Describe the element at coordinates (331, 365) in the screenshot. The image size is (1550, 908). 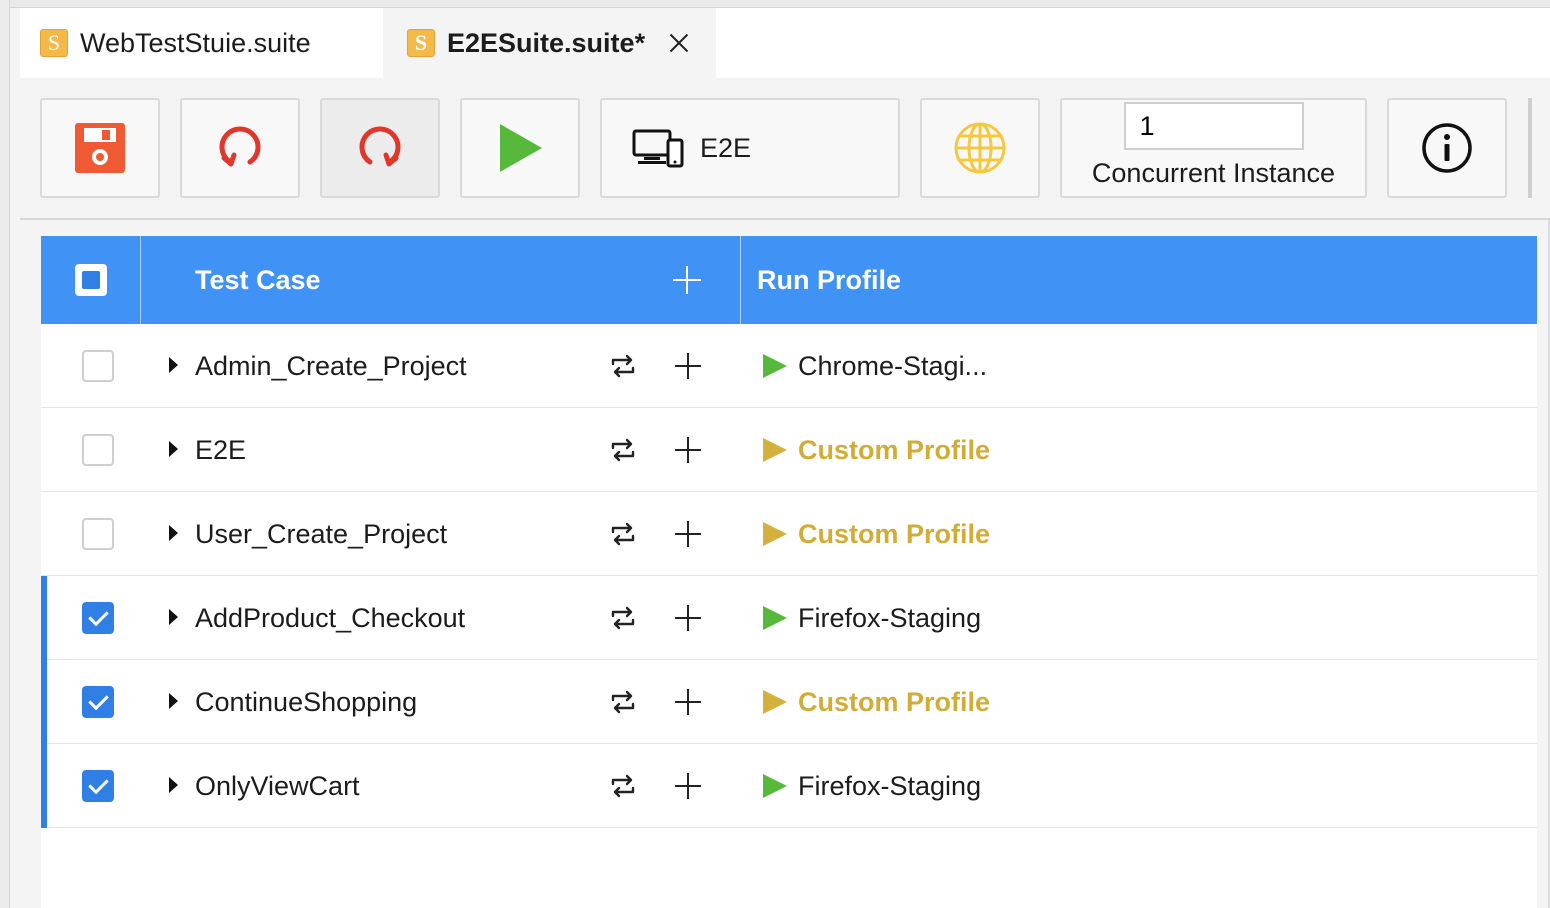
I see `test-case-name: Admin_Create_Project` at that location.